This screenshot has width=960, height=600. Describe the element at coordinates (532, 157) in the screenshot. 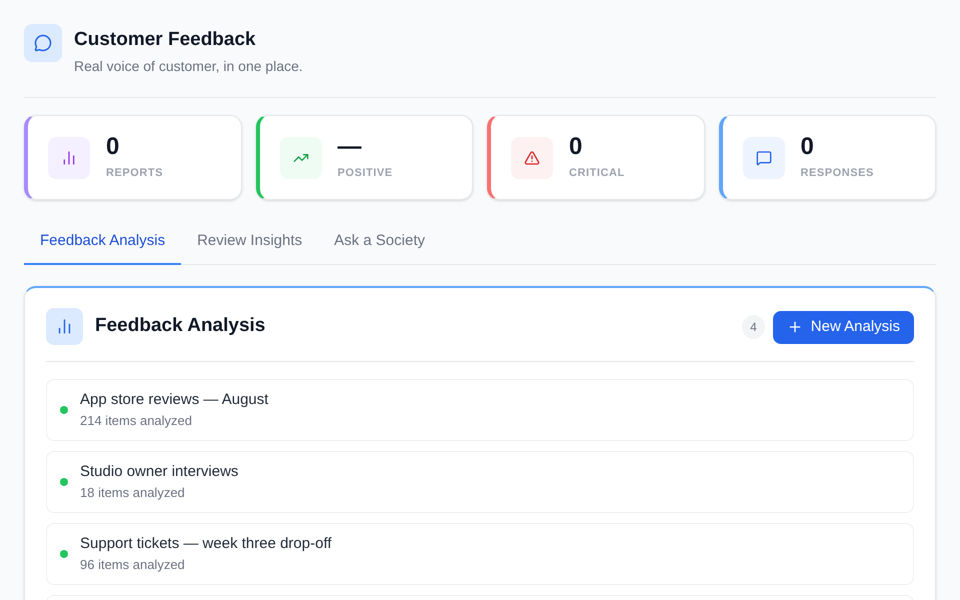

I see `warning-icon` at that location.